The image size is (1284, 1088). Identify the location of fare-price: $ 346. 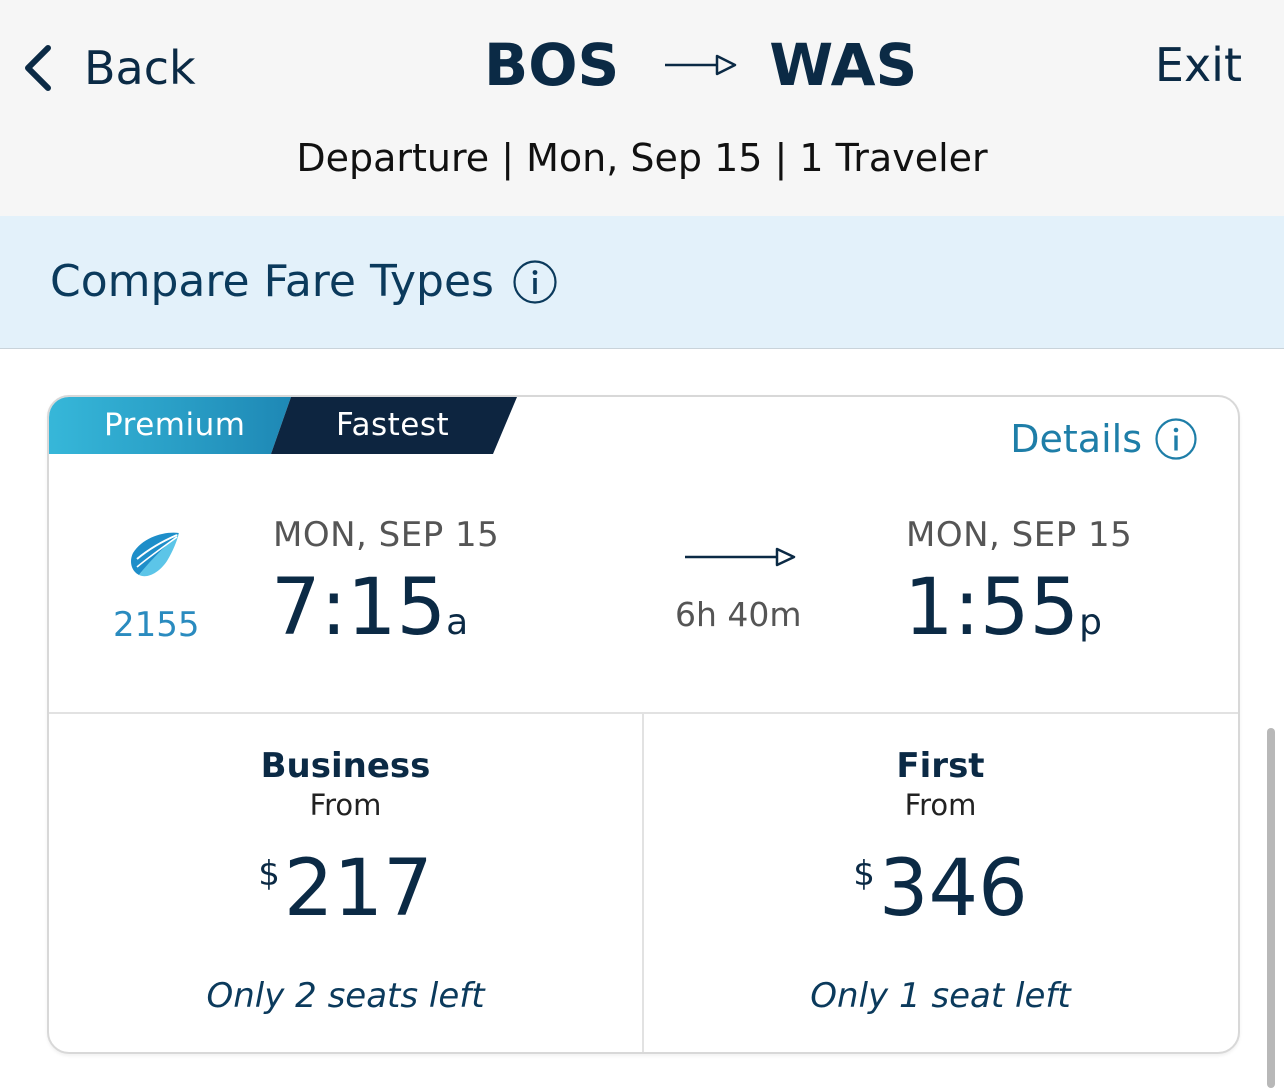
(940, 889).